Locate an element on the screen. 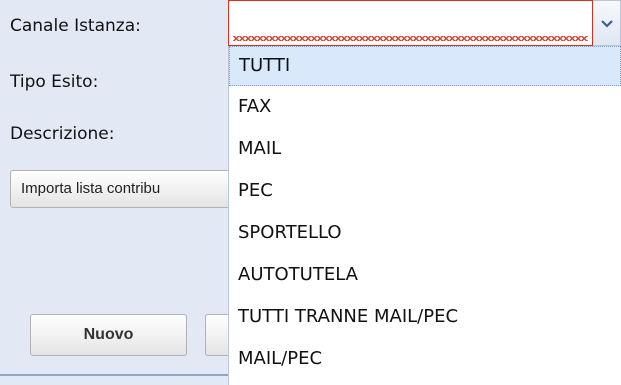  canale-istanza-combo is located at coordinates (410, 23).